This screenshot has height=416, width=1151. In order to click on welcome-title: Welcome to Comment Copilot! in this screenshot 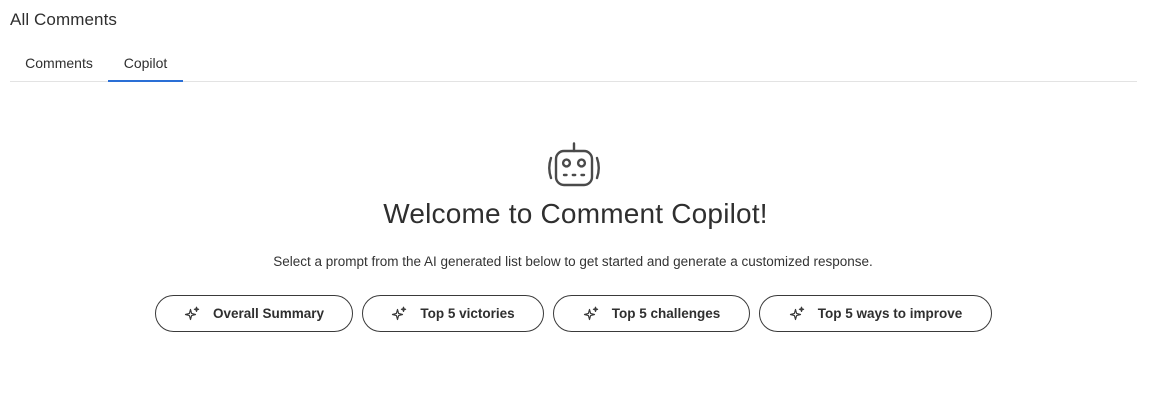, I will do `click(575, 213)`.